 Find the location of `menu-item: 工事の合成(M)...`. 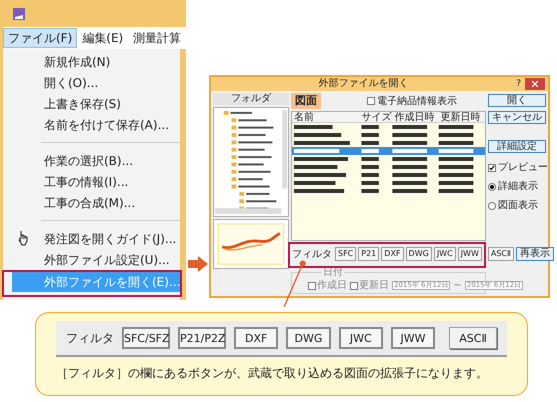

menu-item: 工事の合成(M)... is located at coordinates (91, 202).